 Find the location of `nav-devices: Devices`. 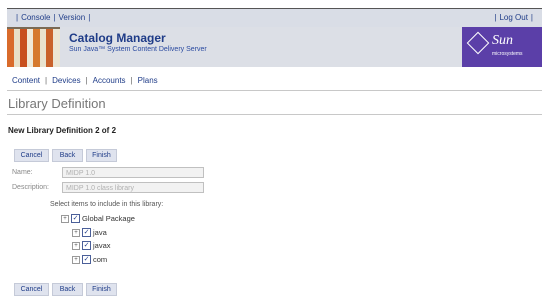

nav-devices: Devices is located at coordinates (66, 80).